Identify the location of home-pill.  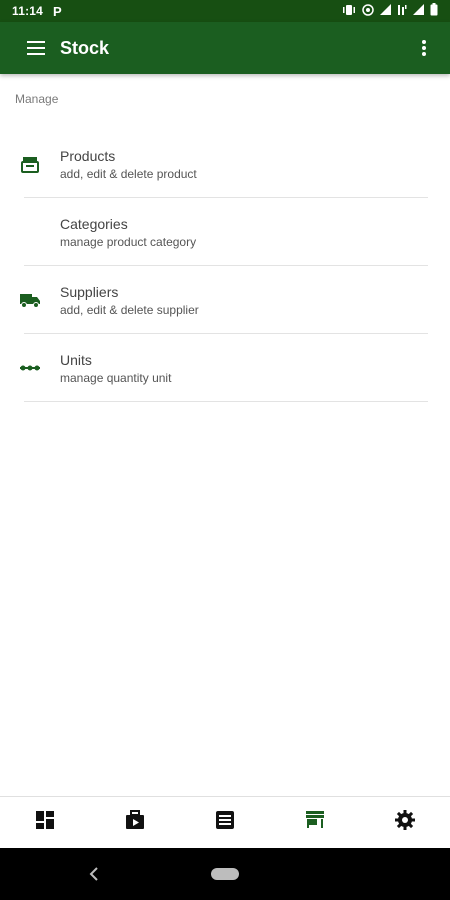
(225, 874).